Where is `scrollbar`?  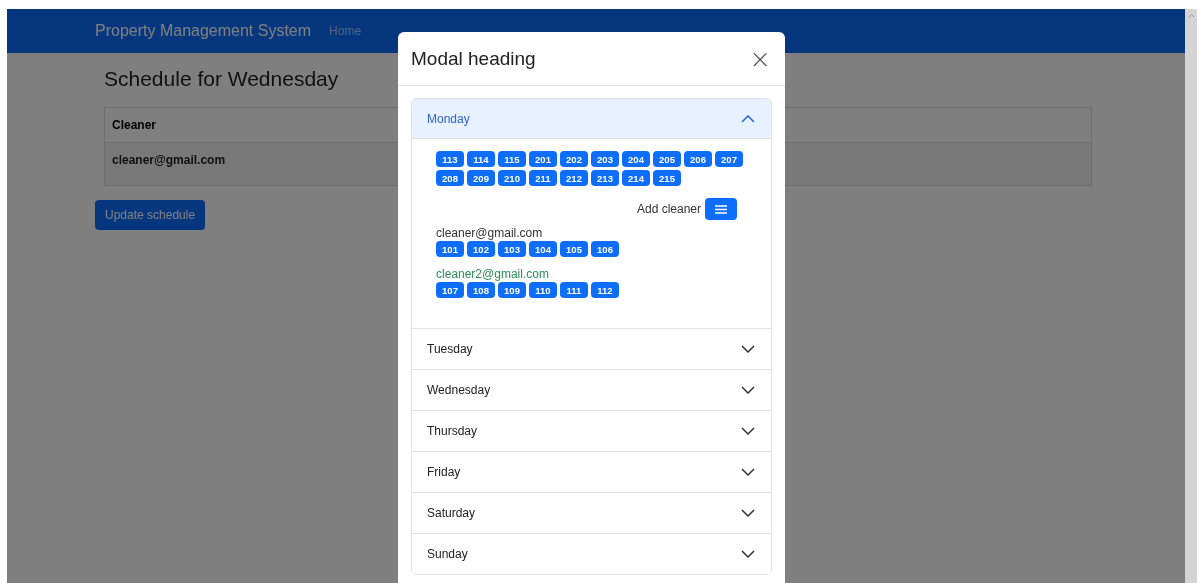 scrollbar is located at coordinates (1191, 296).